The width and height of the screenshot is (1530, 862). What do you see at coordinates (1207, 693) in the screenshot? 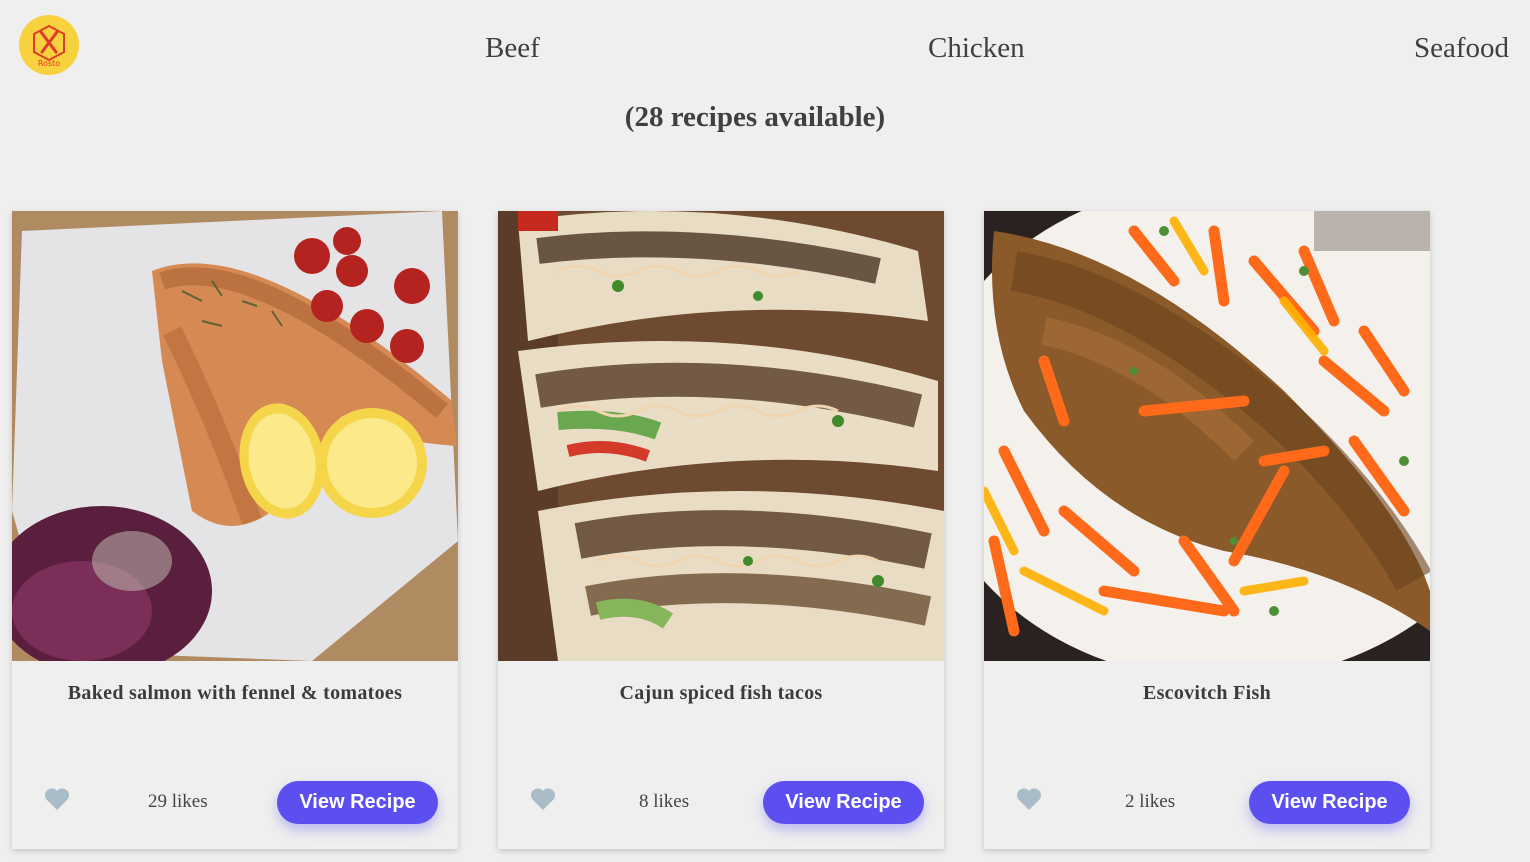
I see `recipe-title: Escovitch Fish` at bounding box center [1207, 693].